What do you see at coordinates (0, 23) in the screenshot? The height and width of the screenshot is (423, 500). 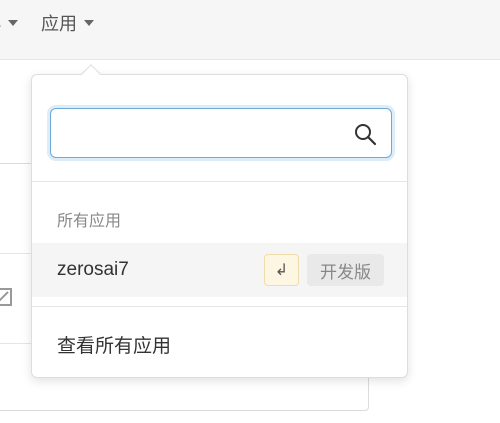 I see `nav-item-previous-label: s` at bounding box center [0, 23].